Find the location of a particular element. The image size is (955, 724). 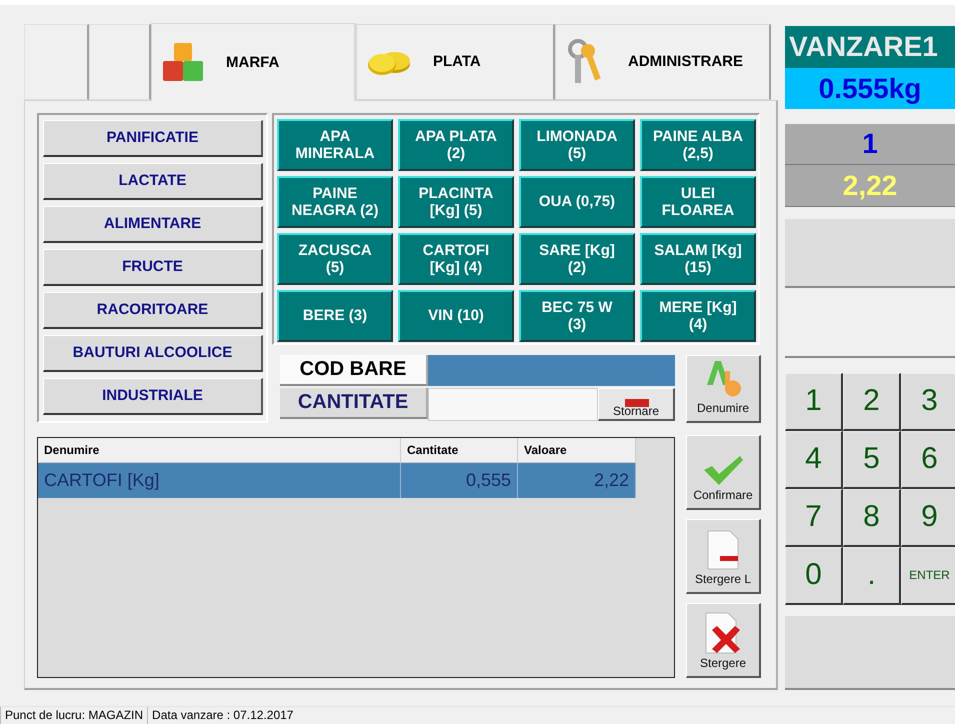

keypad-key: 9 is located at coordinates (928, 517).